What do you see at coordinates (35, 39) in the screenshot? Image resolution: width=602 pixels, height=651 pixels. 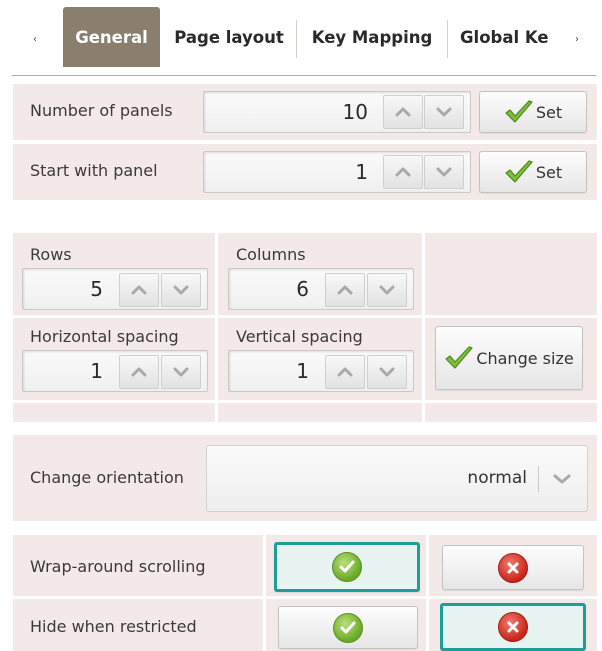 I see `tab-scroll-left-icon: ‹` at bounding box center [35, 39].